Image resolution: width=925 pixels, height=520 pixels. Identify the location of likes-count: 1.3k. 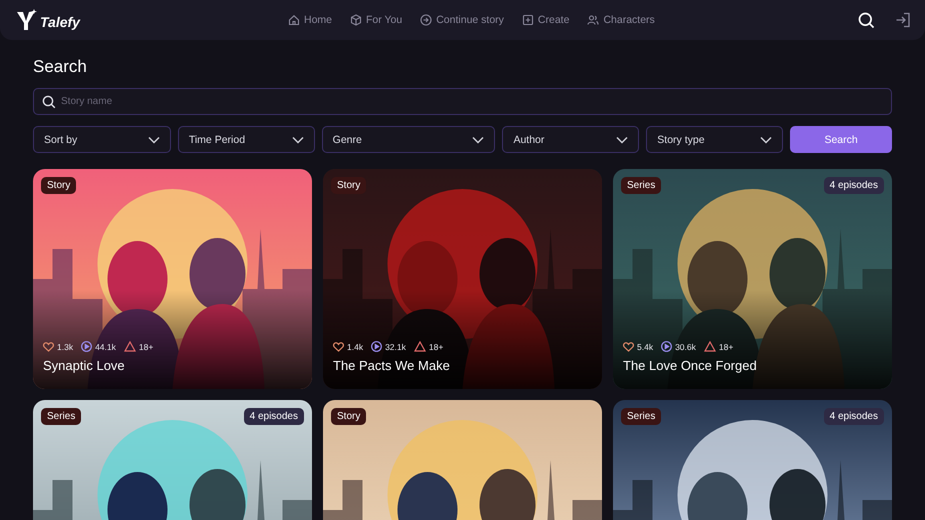
(65, 347).